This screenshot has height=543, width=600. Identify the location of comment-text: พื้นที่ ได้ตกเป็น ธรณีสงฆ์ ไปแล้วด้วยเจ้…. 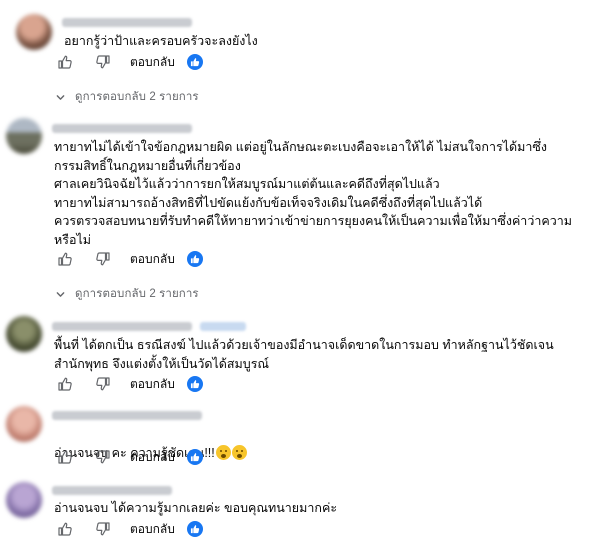
(304, 354).